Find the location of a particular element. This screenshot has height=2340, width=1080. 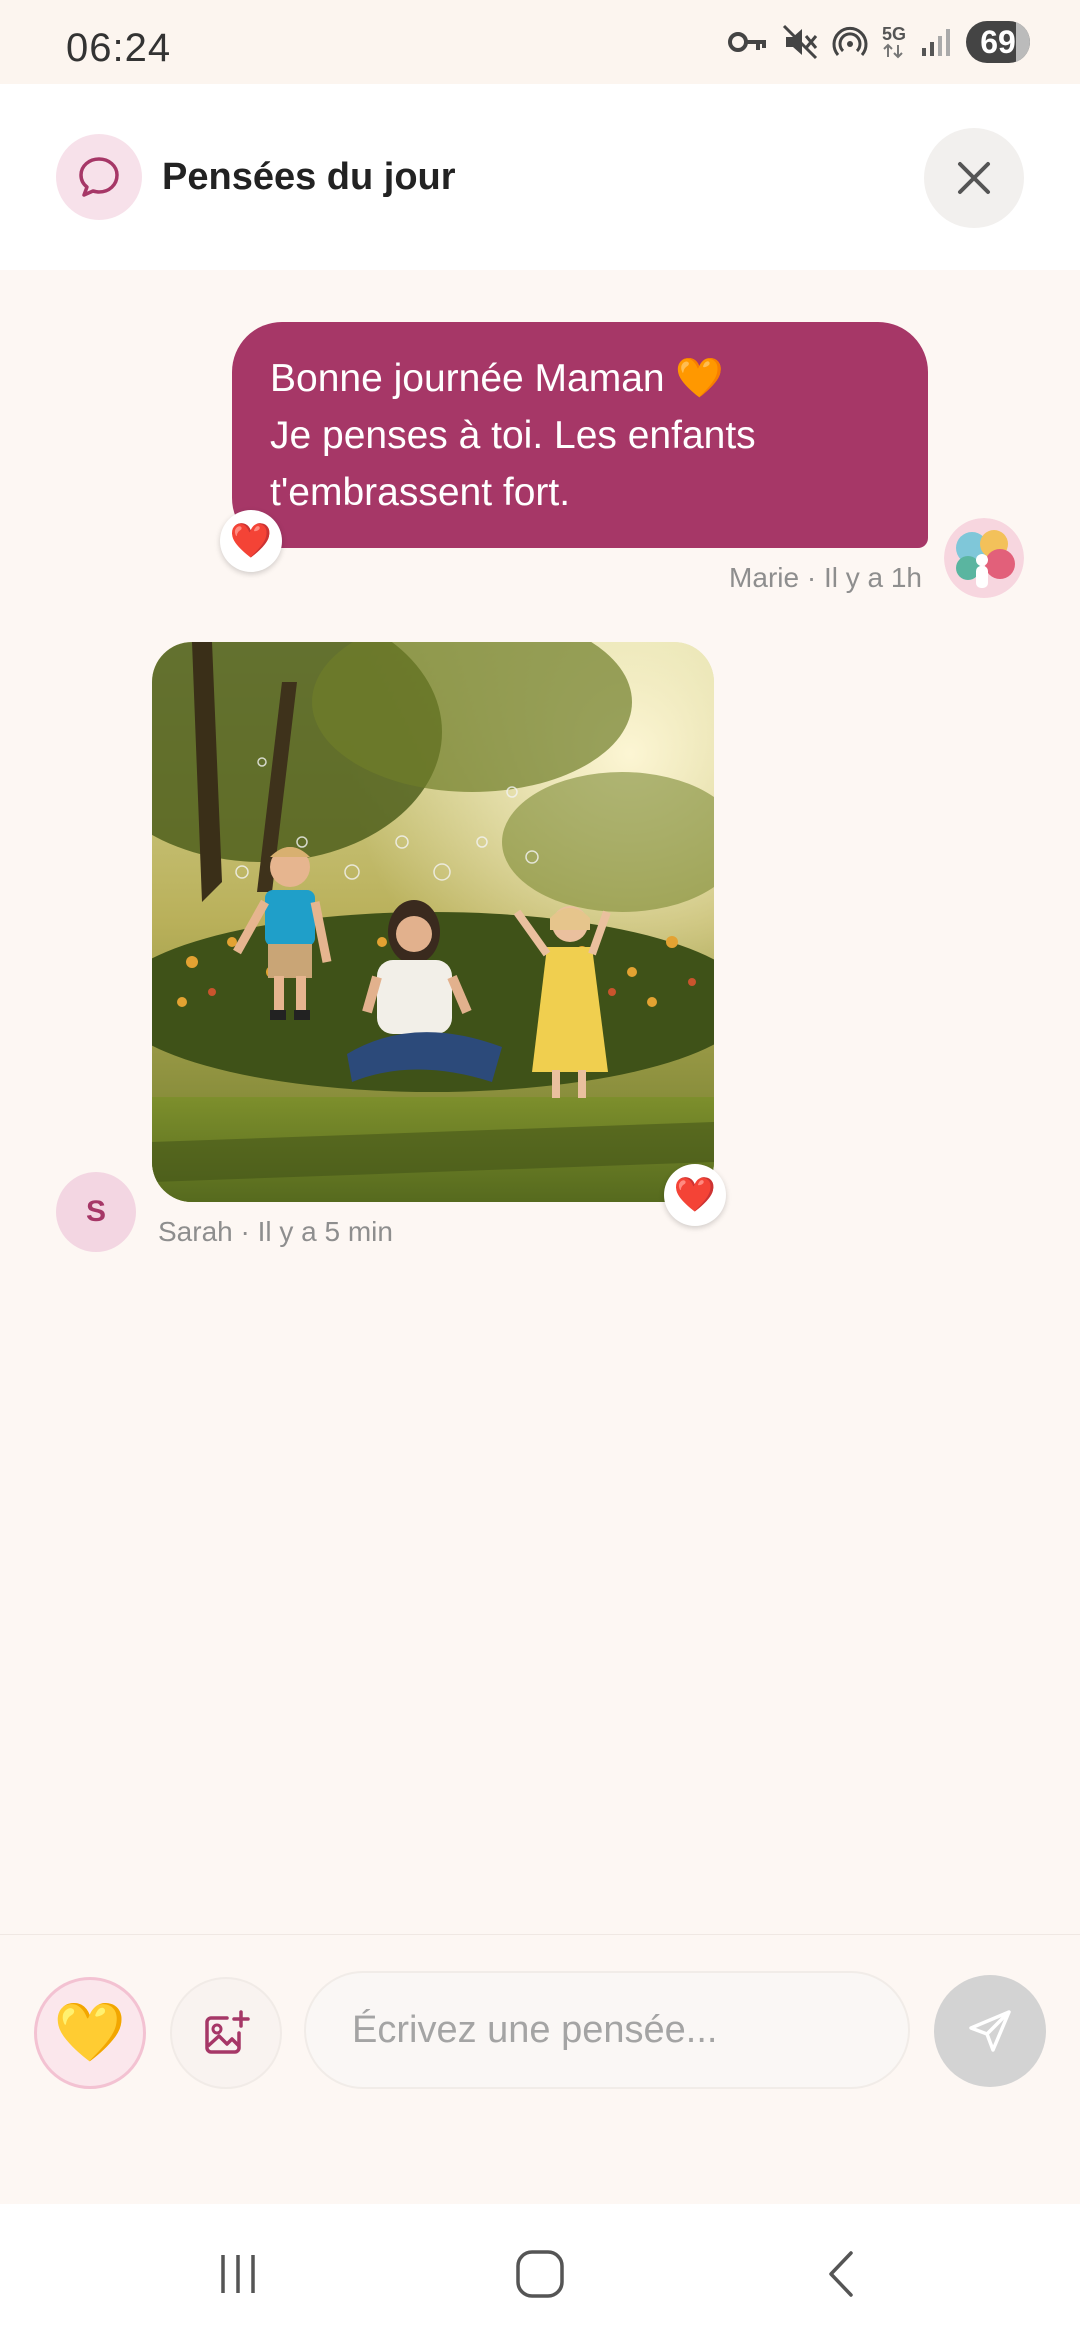

back-icon is located at coordinates (841, 2274).